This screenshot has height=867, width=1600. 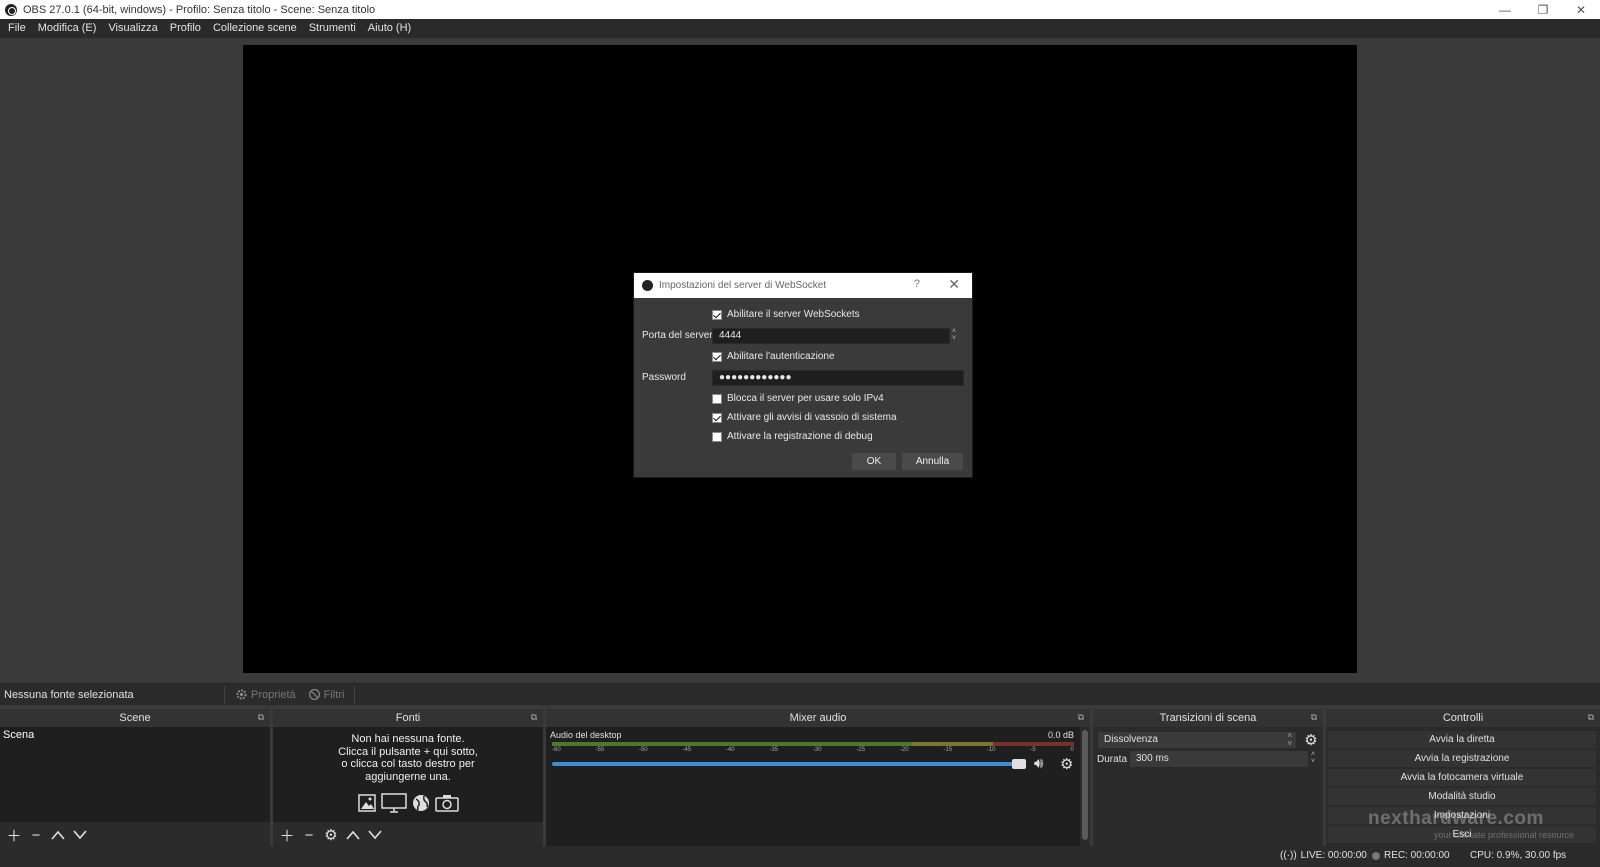 What do you see at coordinates (36, 835) in the screenshot?
I see `remove-scene-icon: −` at bounding box center [36, 835].